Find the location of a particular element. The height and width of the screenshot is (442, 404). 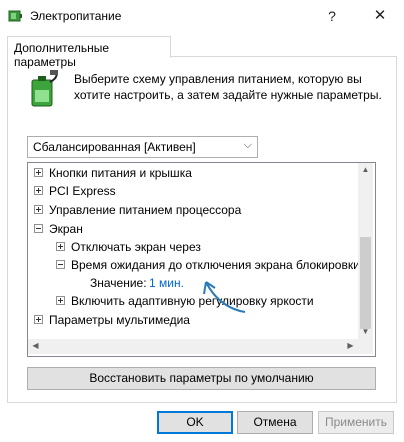

power-options-icon is located at coordinates (15, 16).